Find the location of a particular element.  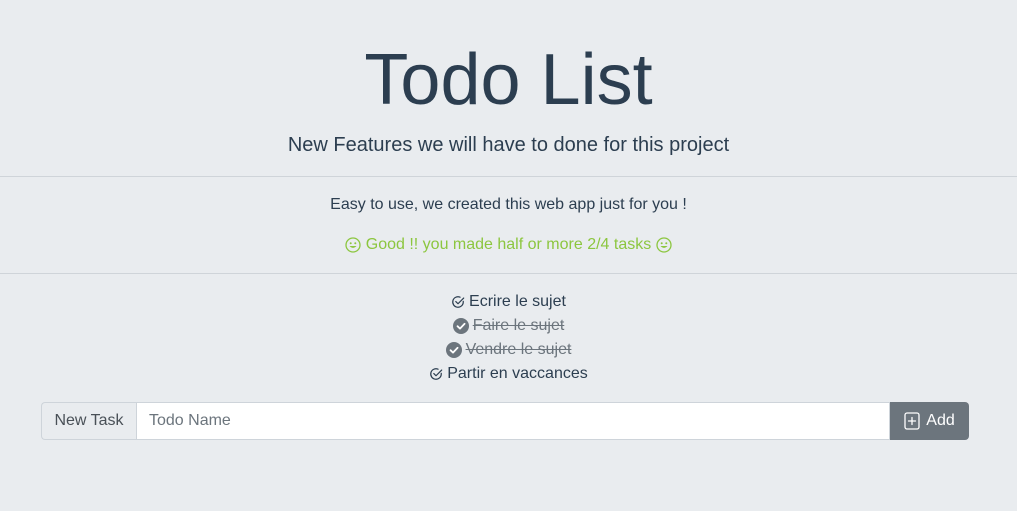

new-task-form: New Task Add is located at coordinates (505, 421).